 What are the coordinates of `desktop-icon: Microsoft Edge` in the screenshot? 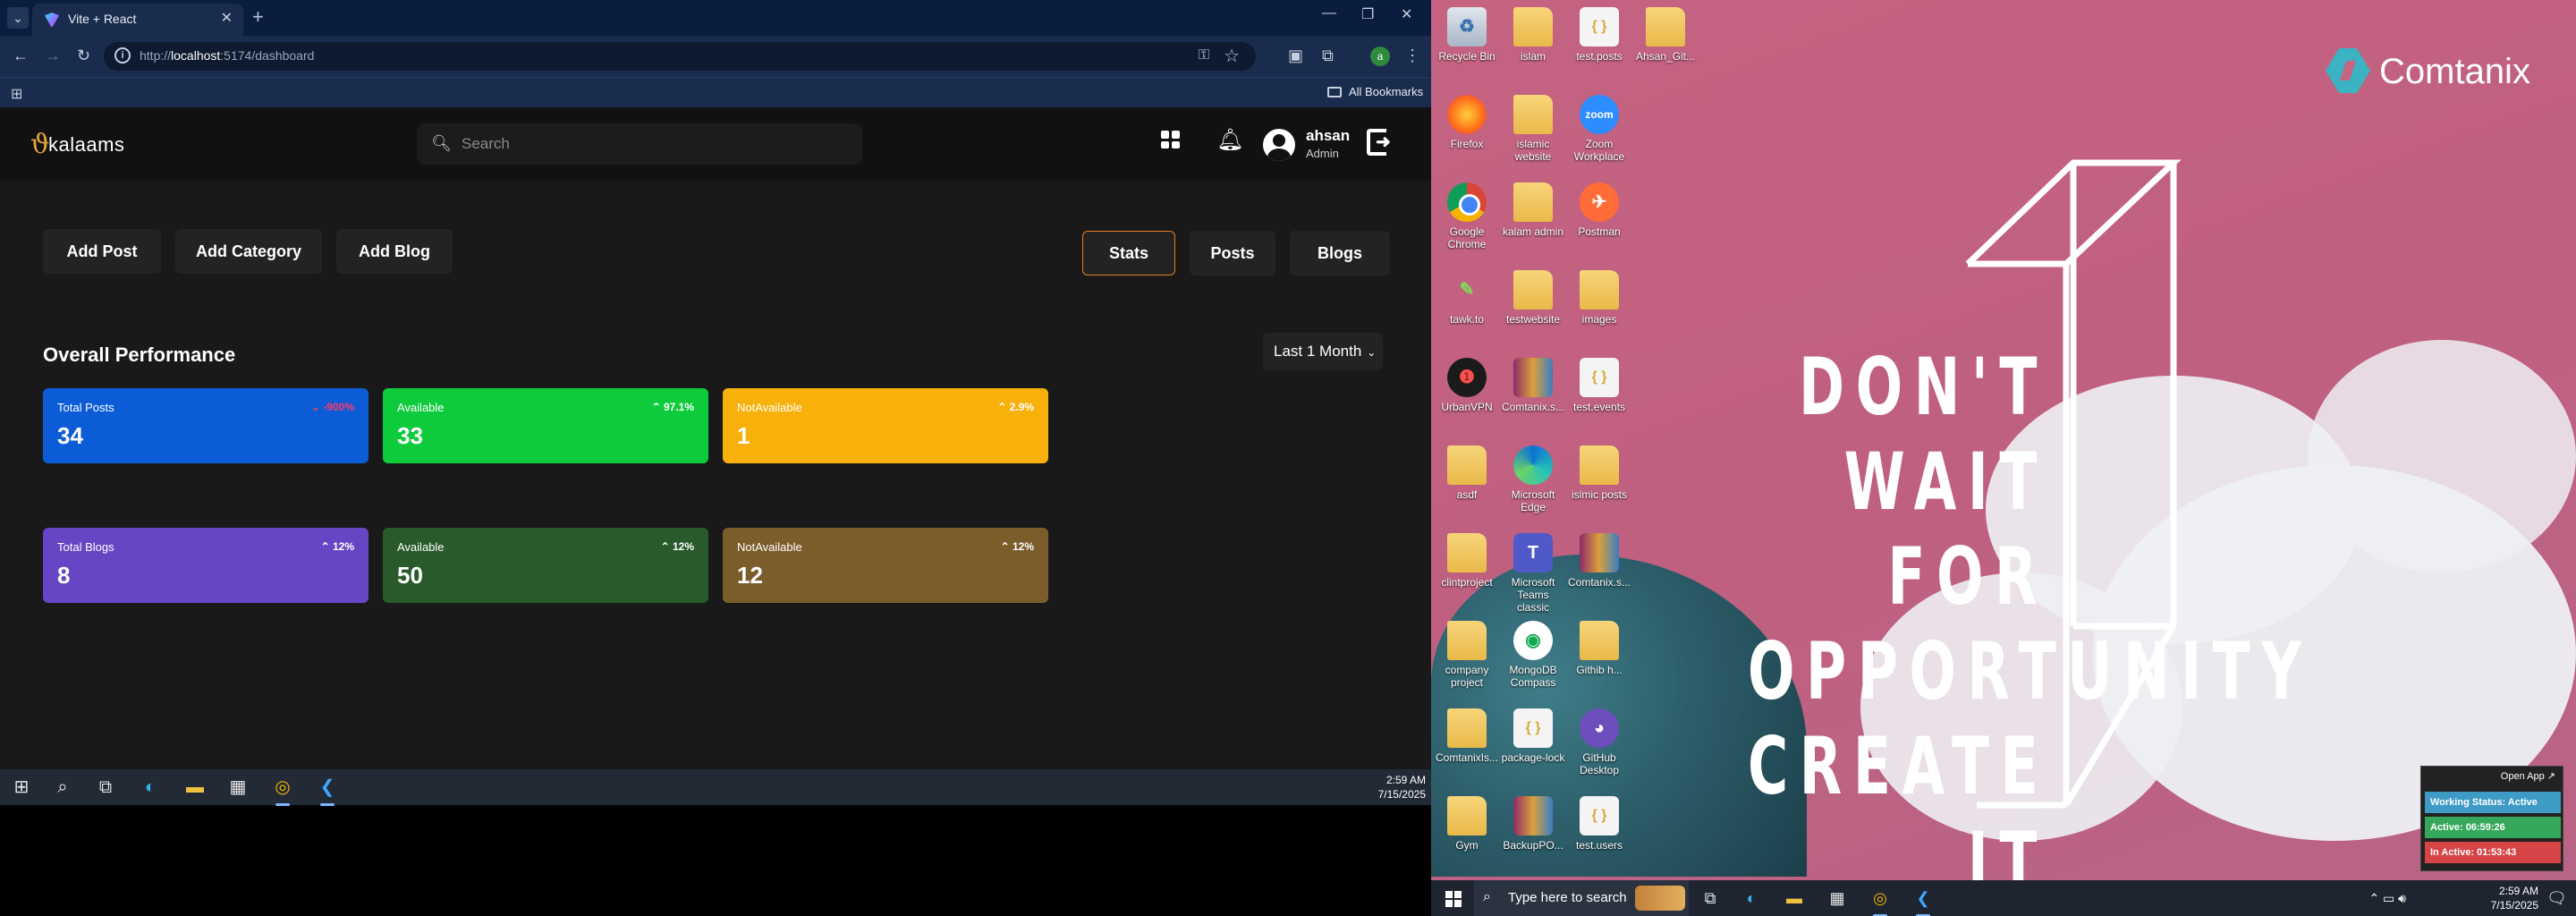 It's located at (1533, 479).